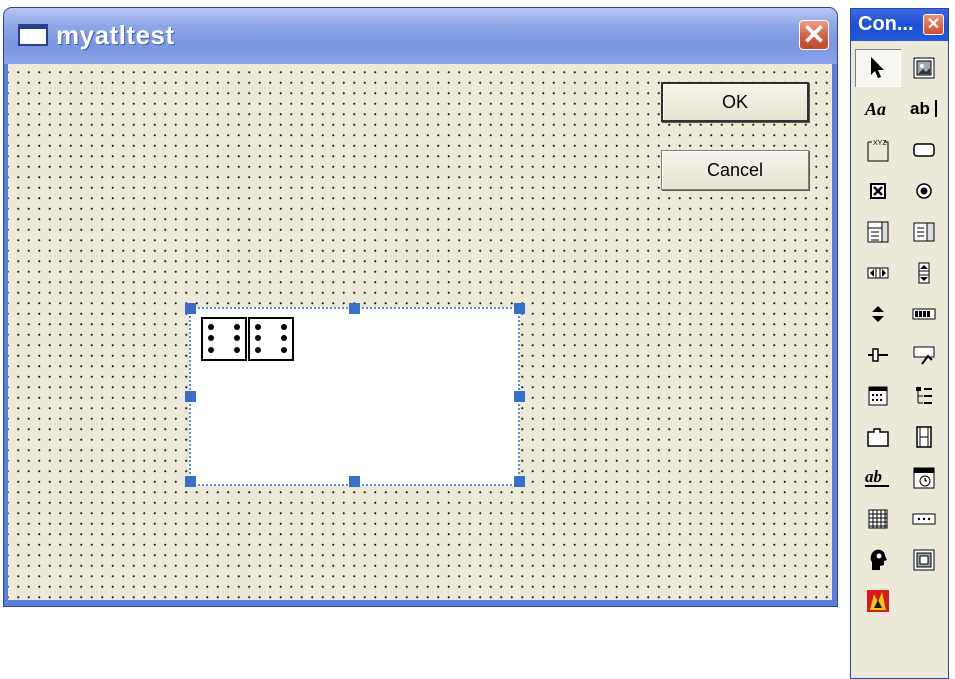 This screenshot has width=955, height=679. Describe the element at coordinates (933, 24) in the screenshot. I see `toolbox-close-button: ✕` at that location.